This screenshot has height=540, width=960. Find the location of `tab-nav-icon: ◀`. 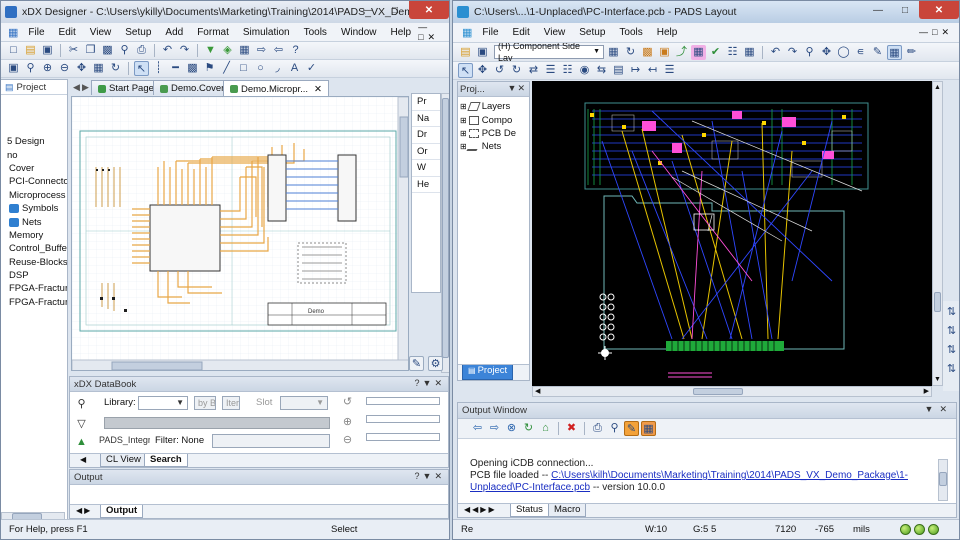

tab-nav-icon: ◀ is located at coordinates (83, 459).